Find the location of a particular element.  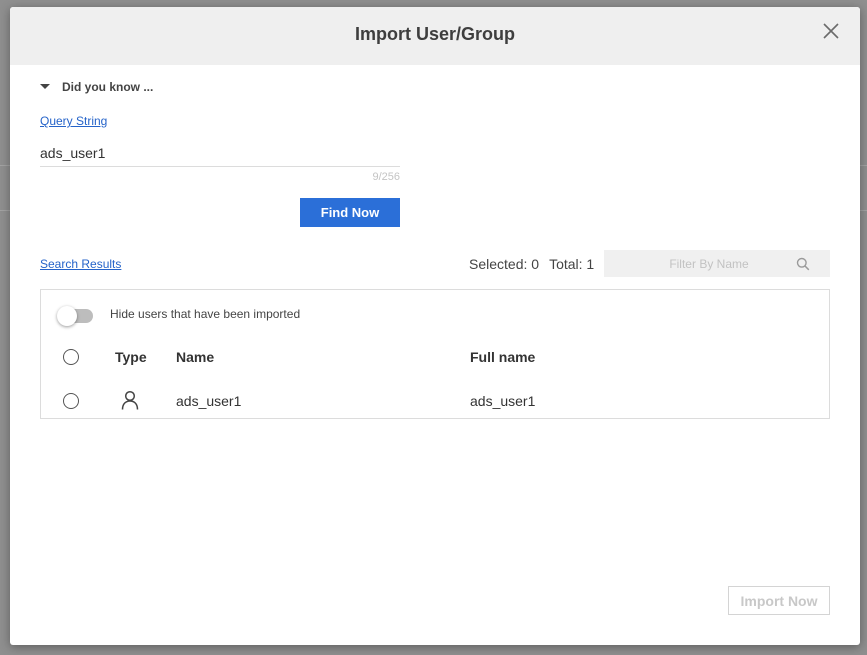

selection-summary: Selected: 0 Total: 1 is located at coordinates (531, 264).